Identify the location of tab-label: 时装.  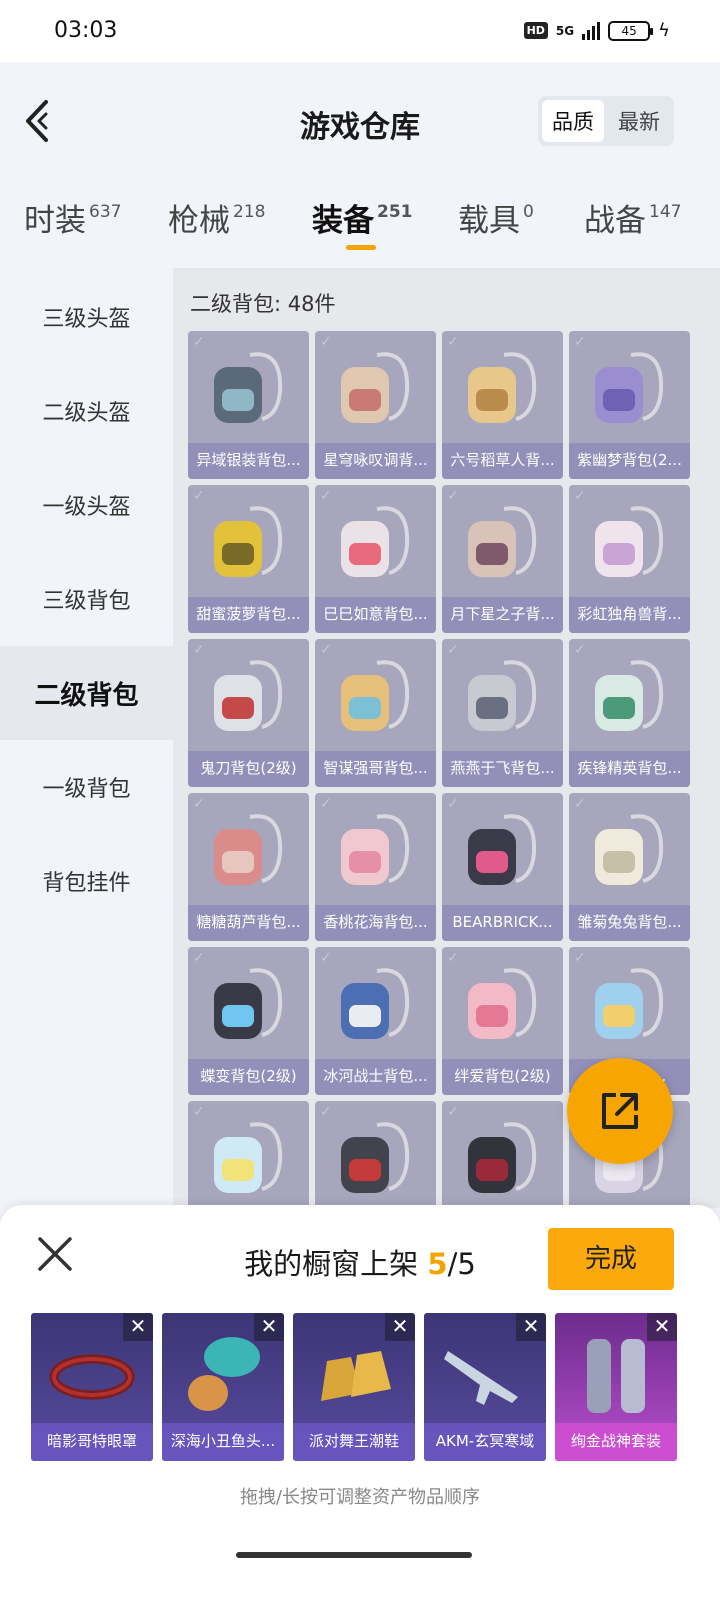
(55, 221).